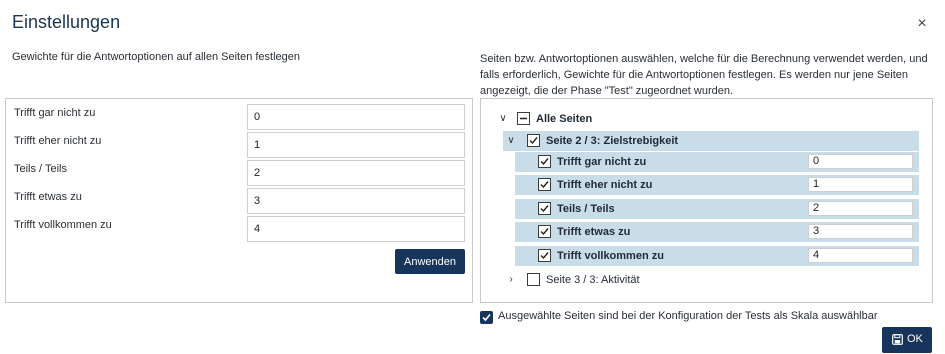 The width and height of the screenshot is (945, 354). What do you see at coordinates (922, 24) in the screenshot?
I see `close-icon: ×` at bounding box center [922, 24].